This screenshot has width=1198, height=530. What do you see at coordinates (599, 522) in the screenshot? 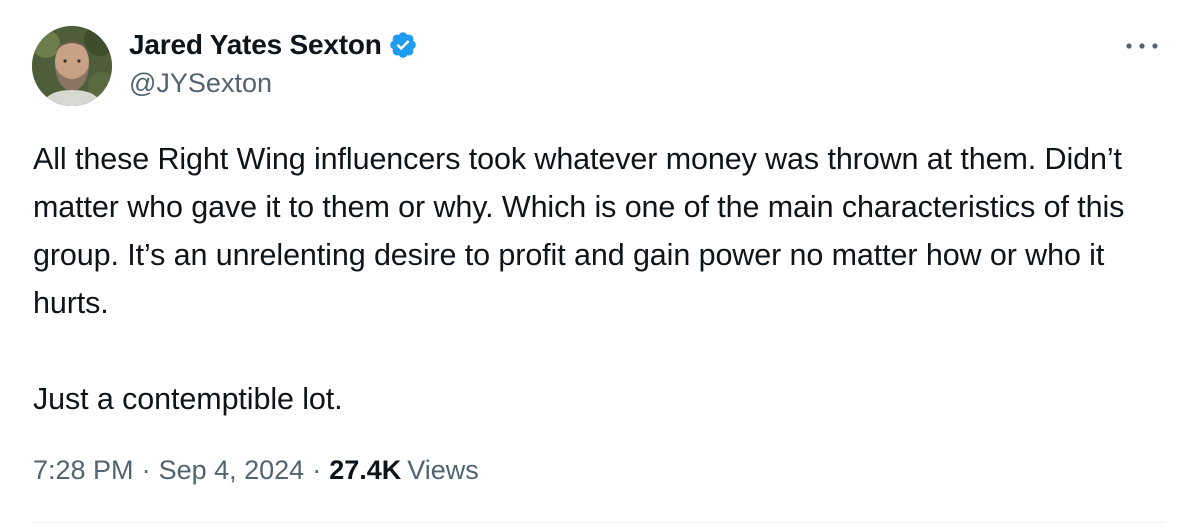
I see `divider` at bounding box center [599, 522].